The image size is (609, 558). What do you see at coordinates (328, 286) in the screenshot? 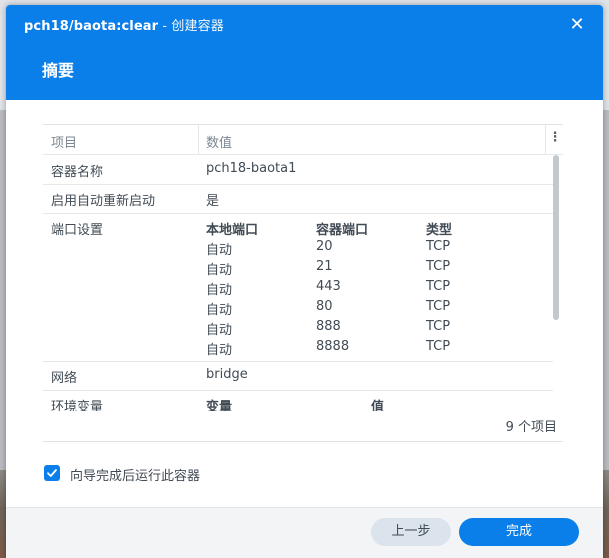
I see `port-container: 443` at bounding box center [328, 286].